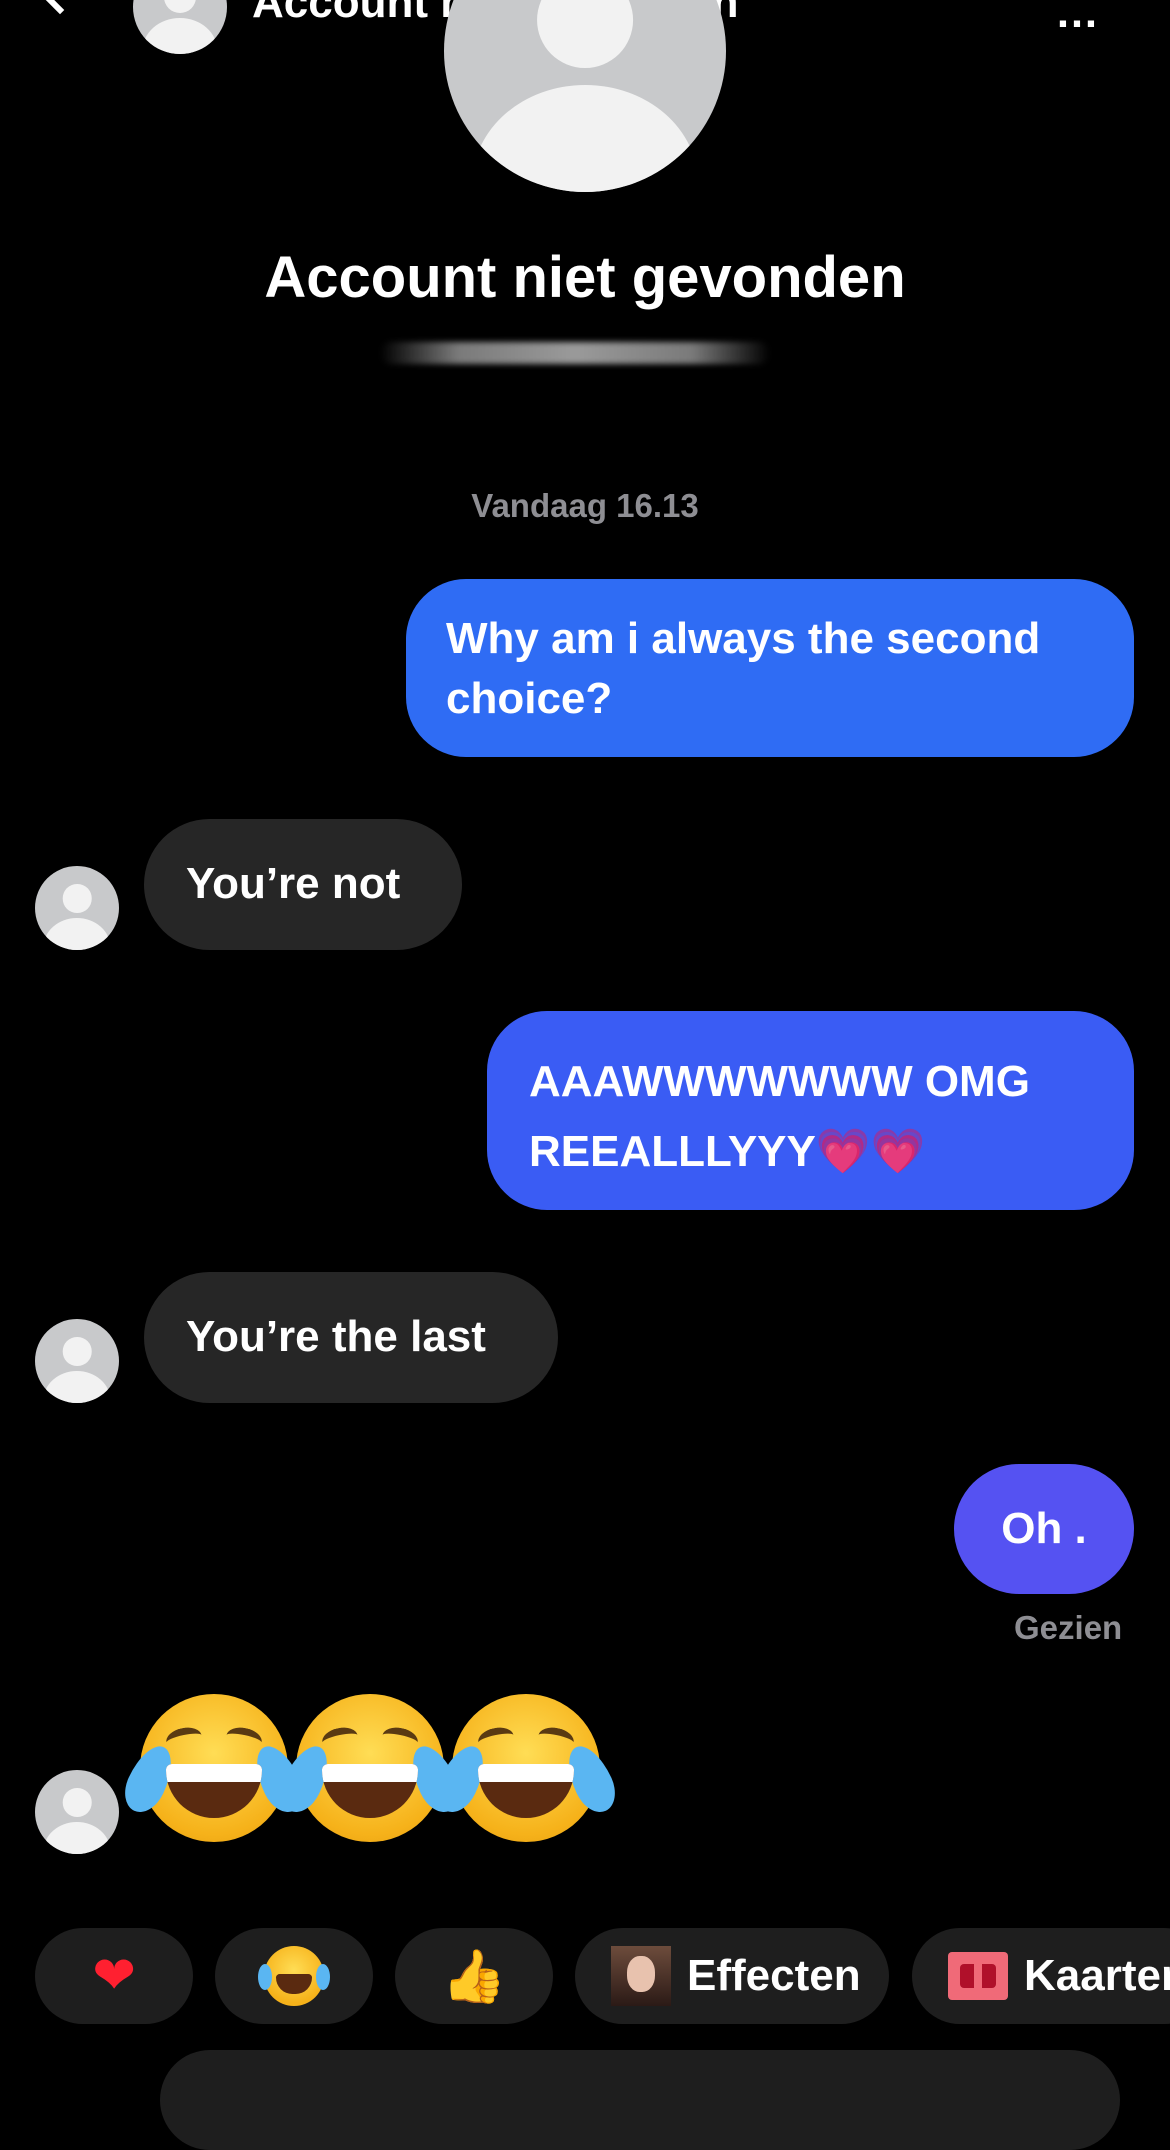 This screenshot has width=1170, height=2150. I want to click on react-thumbs-up-button: 👍, so click(474, 1976).